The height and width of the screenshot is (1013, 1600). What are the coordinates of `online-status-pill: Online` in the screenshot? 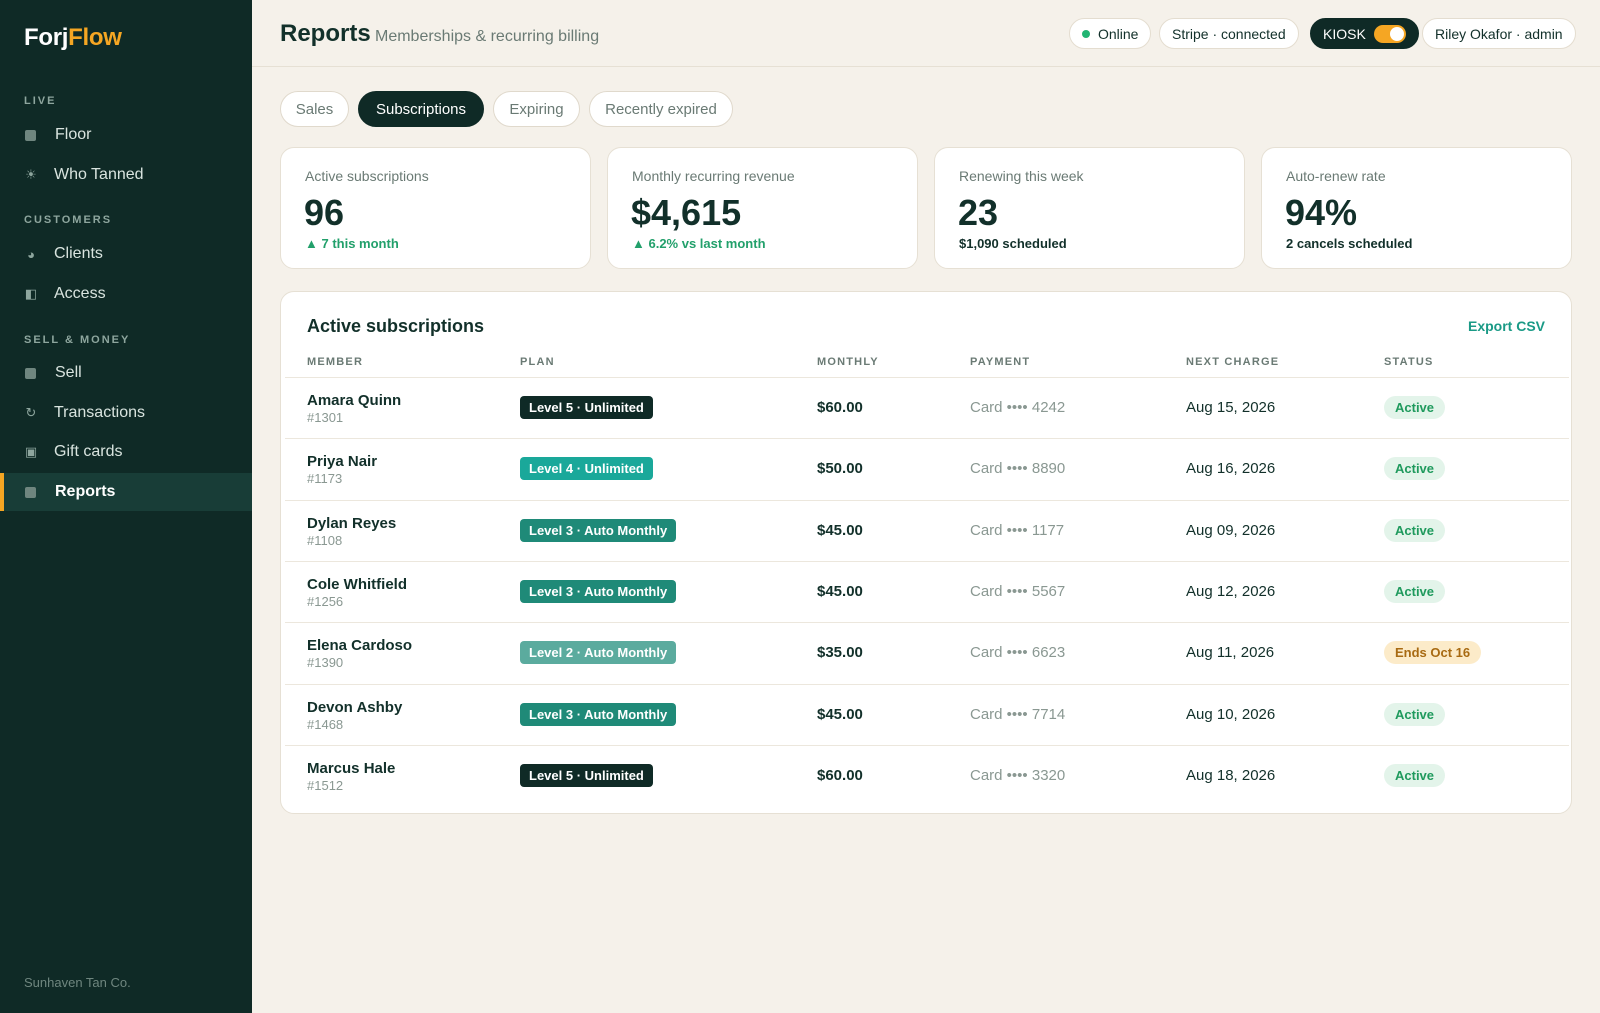 It's located at (1110, 33).